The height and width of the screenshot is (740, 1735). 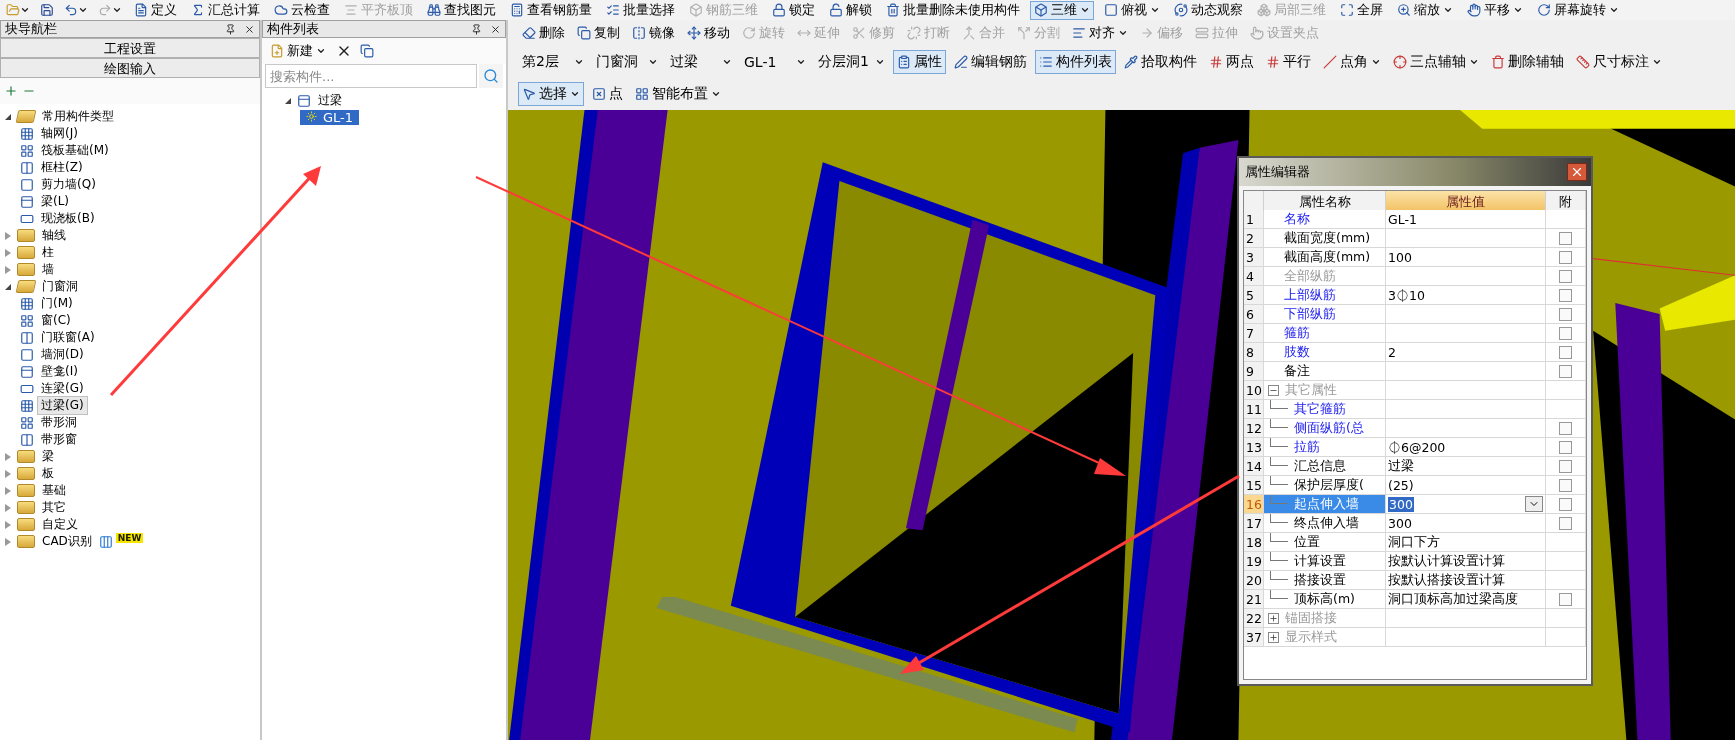 What do you see at coordinates (48, 473) in the screenshot?
I see `tree-item: 板` at bounding box center [48, 473].